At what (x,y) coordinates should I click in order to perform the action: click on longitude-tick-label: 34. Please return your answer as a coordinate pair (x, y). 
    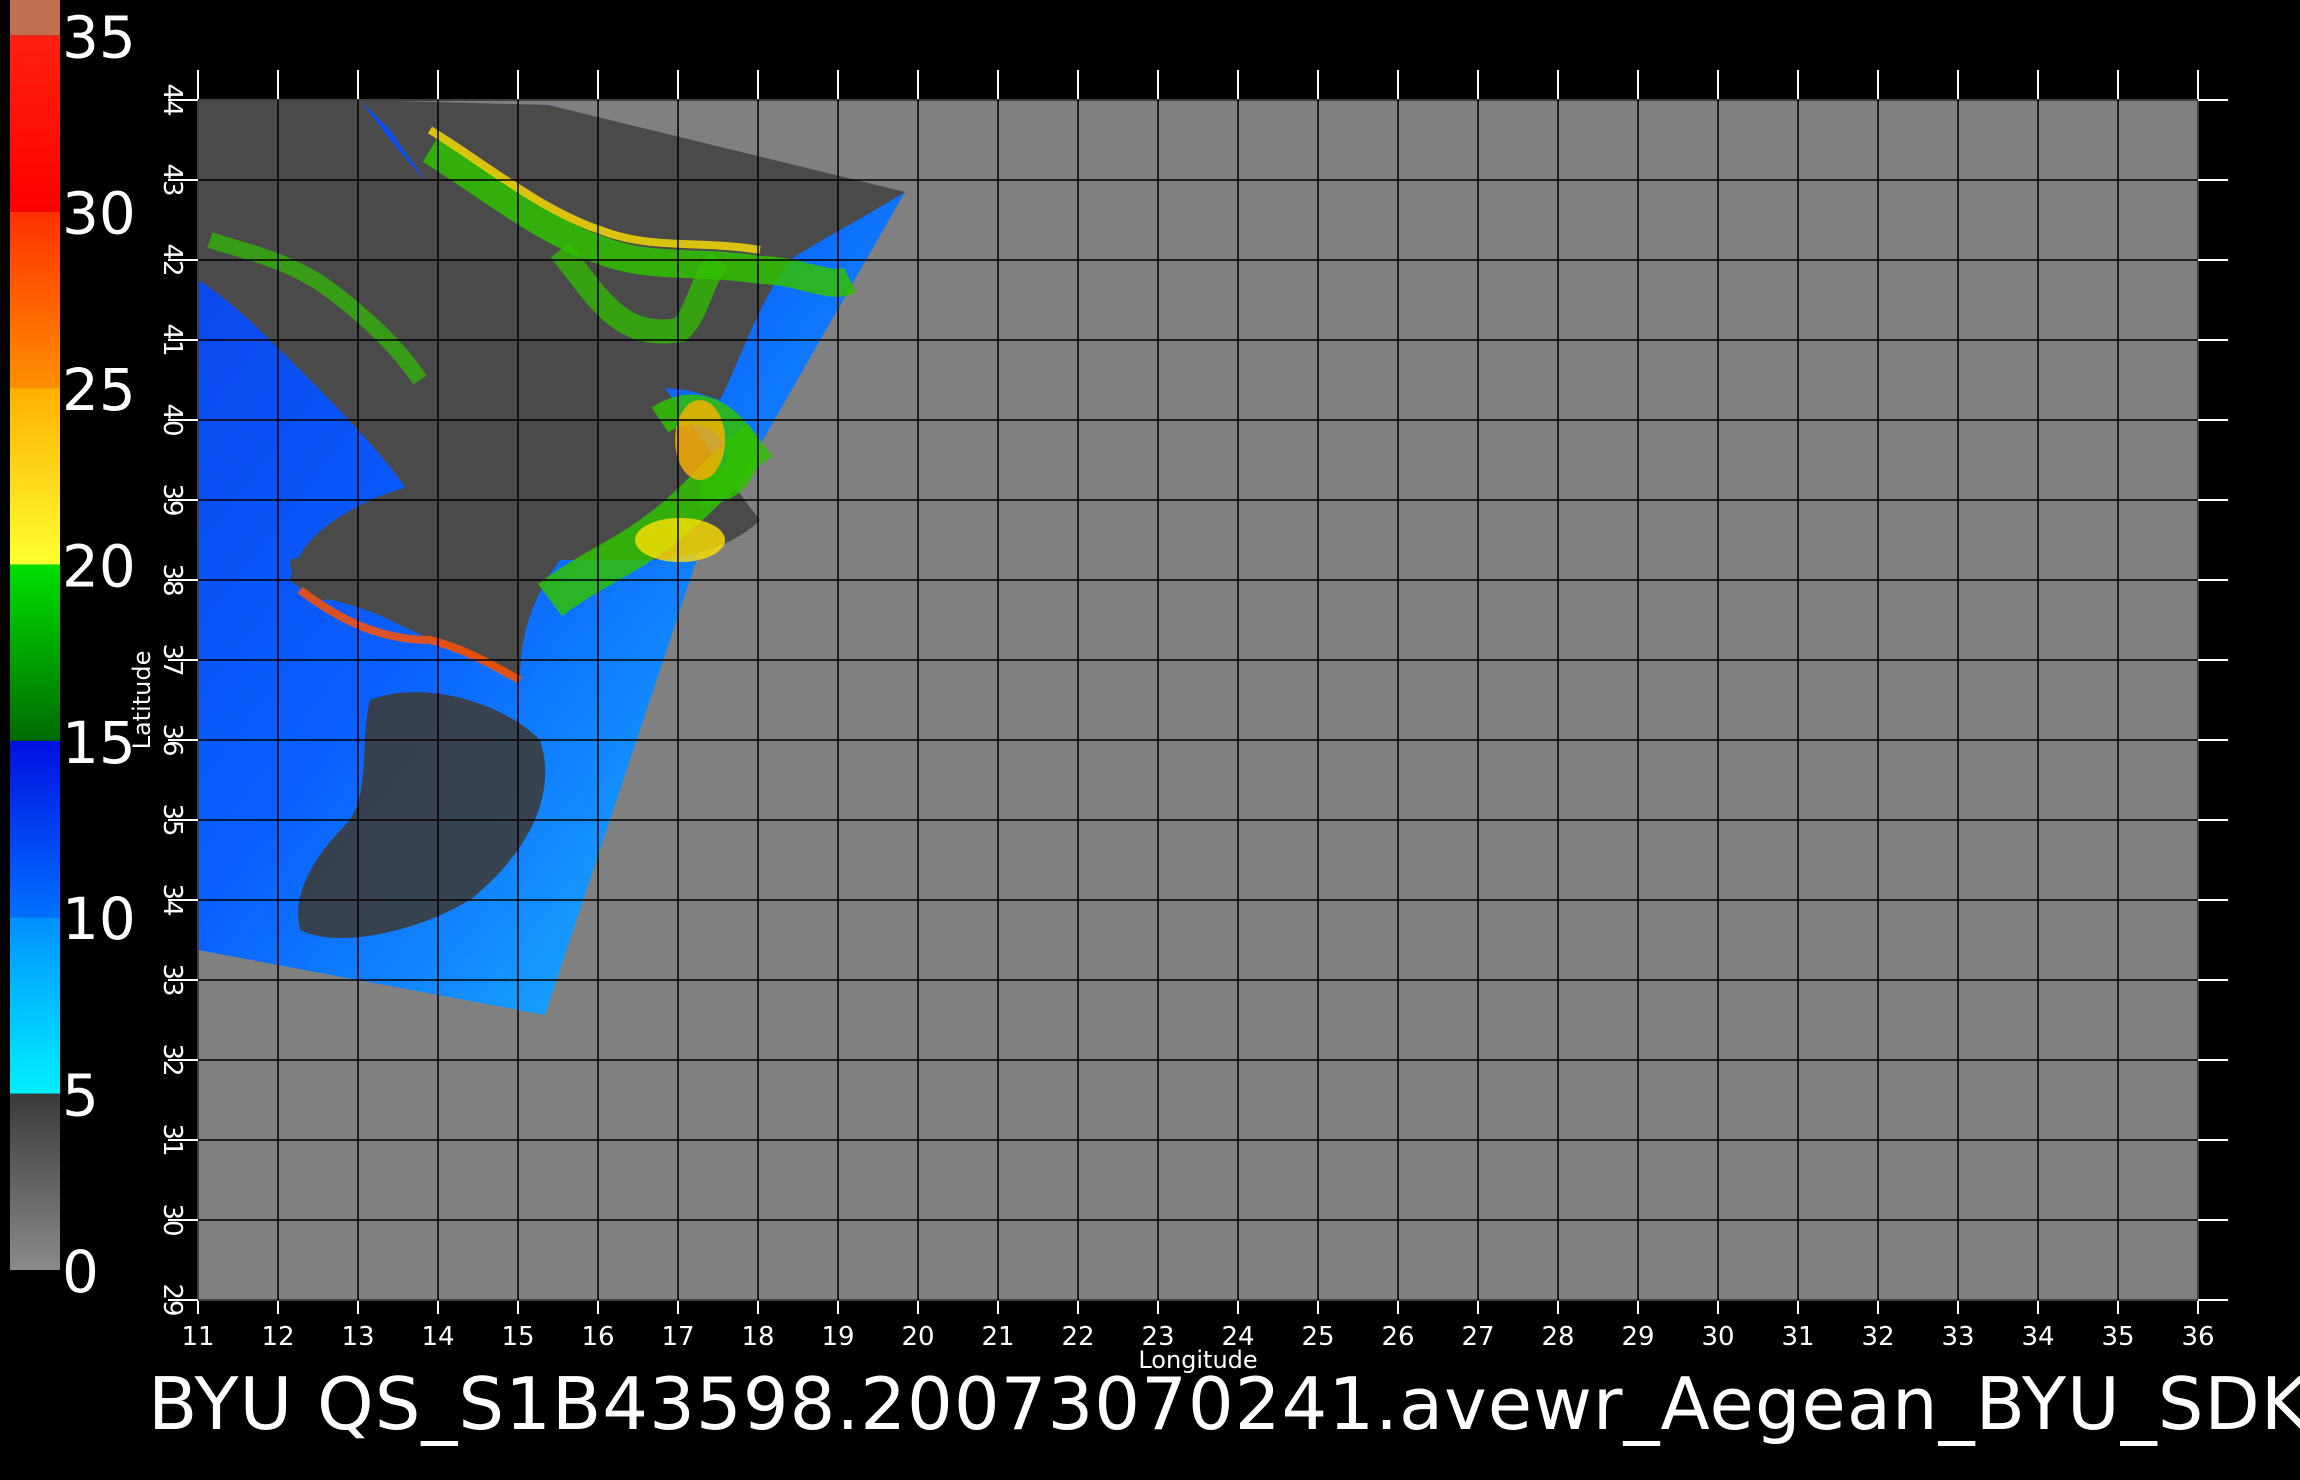
    Looking at the image, I should click on (2037, 1337).